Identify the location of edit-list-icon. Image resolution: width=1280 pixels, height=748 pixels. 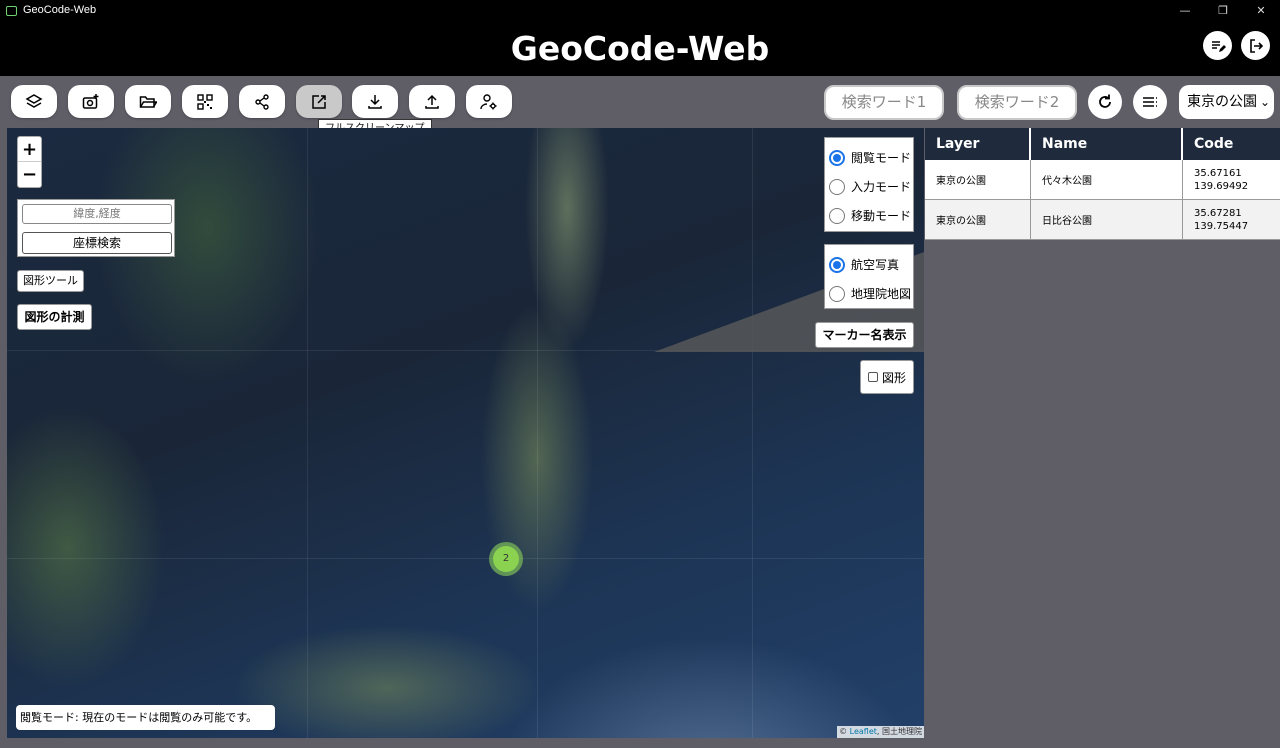
(1218, 46).